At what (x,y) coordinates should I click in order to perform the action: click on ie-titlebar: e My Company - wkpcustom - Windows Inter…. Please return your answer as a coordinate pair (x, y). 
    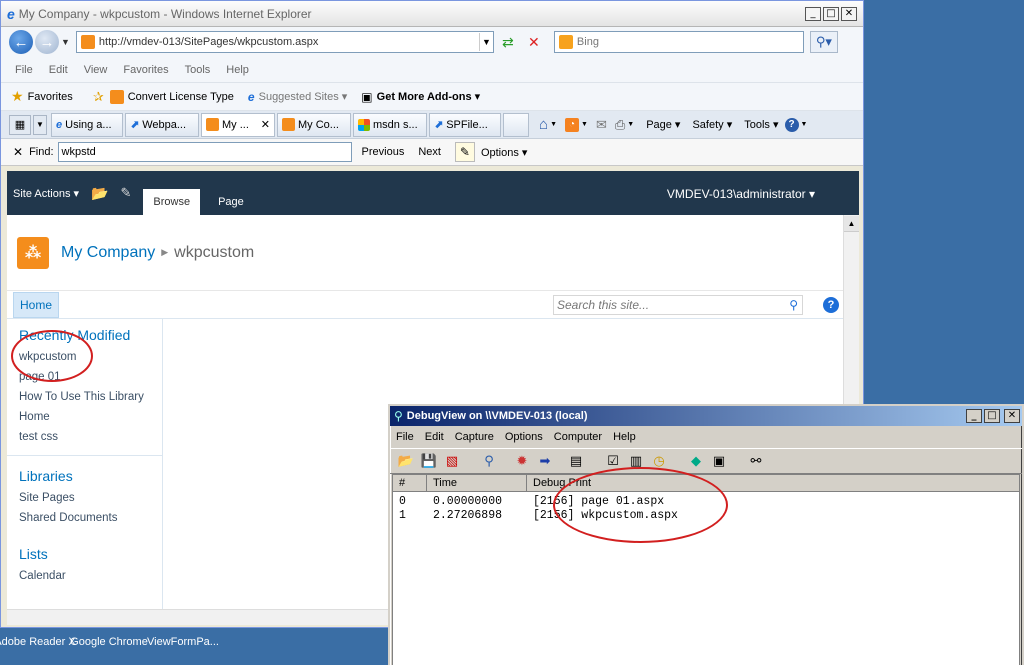
    Looking at the image, I should click on (432, 14).